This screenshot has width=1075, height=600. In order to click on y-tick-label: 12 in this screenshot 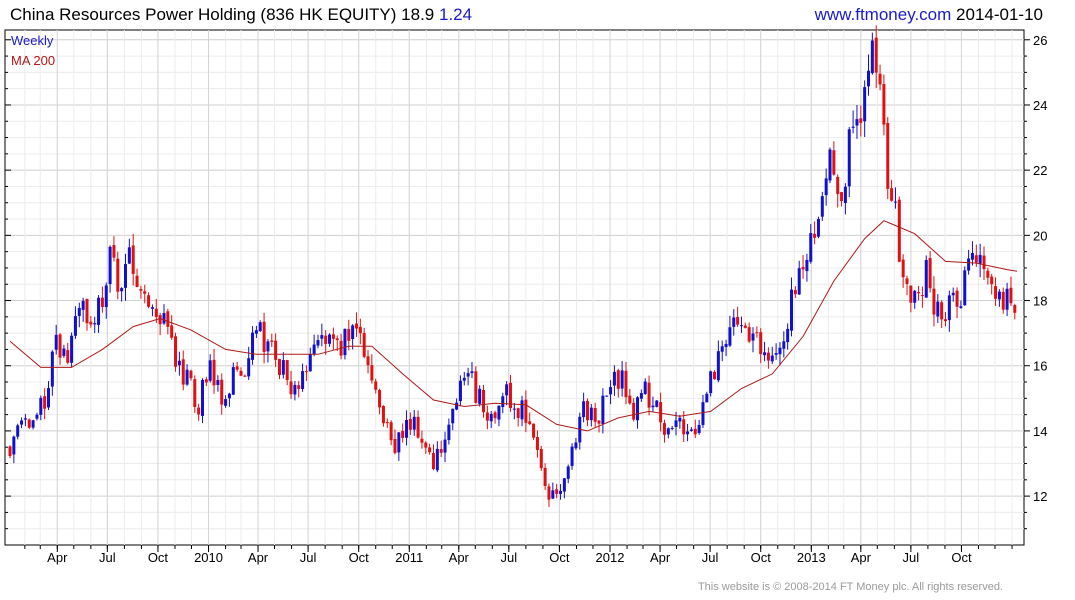, I will do `click(1040, 496)`.